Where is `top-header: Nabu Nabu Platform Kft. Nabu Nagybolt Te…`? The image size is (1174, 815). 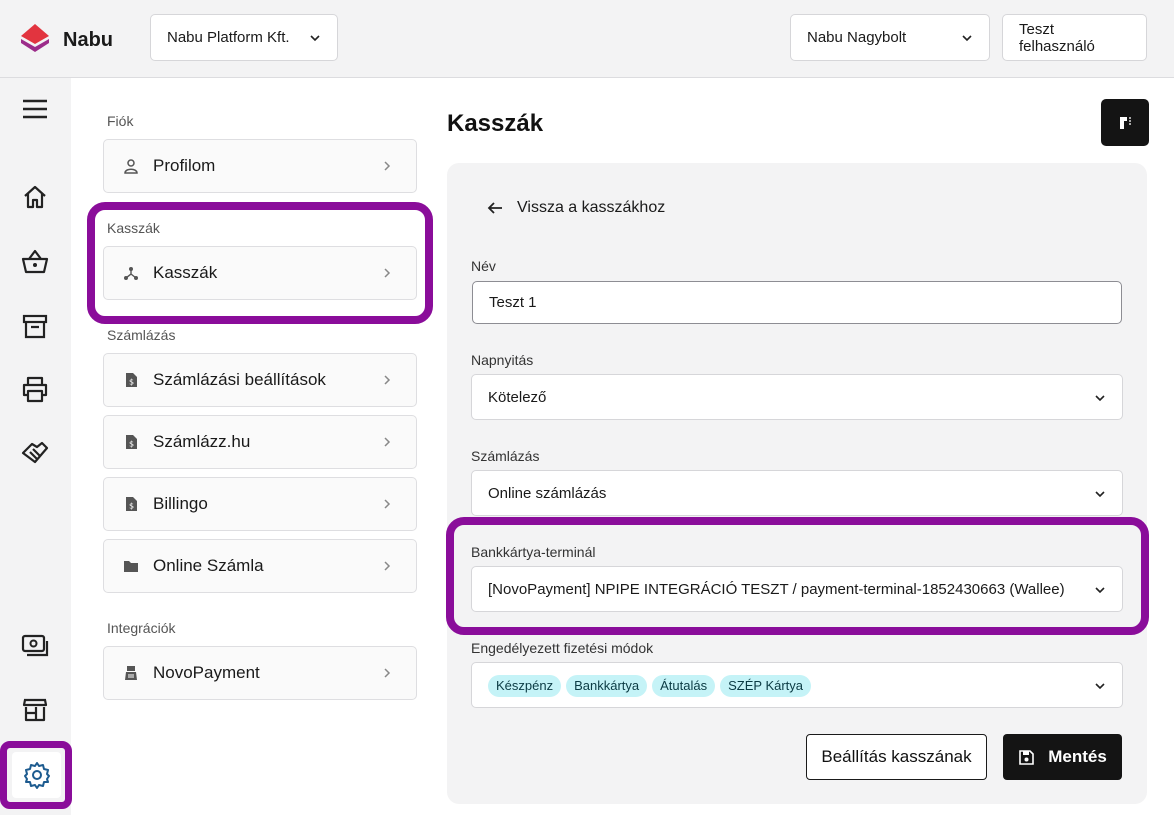 top-header: Nabu Nabu Platform Kft. Nabu Nagybolt Te… is located at coordinates (587, 39).